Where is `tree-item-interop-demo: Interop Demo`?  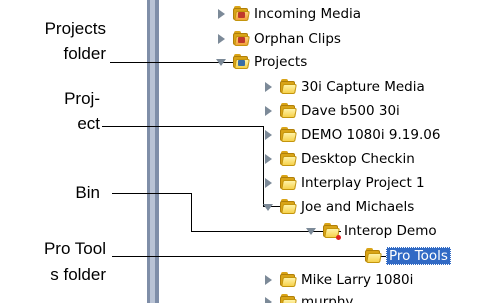 tree-item-interop-demo: Interop Demo is located at coordinates (371, 231).